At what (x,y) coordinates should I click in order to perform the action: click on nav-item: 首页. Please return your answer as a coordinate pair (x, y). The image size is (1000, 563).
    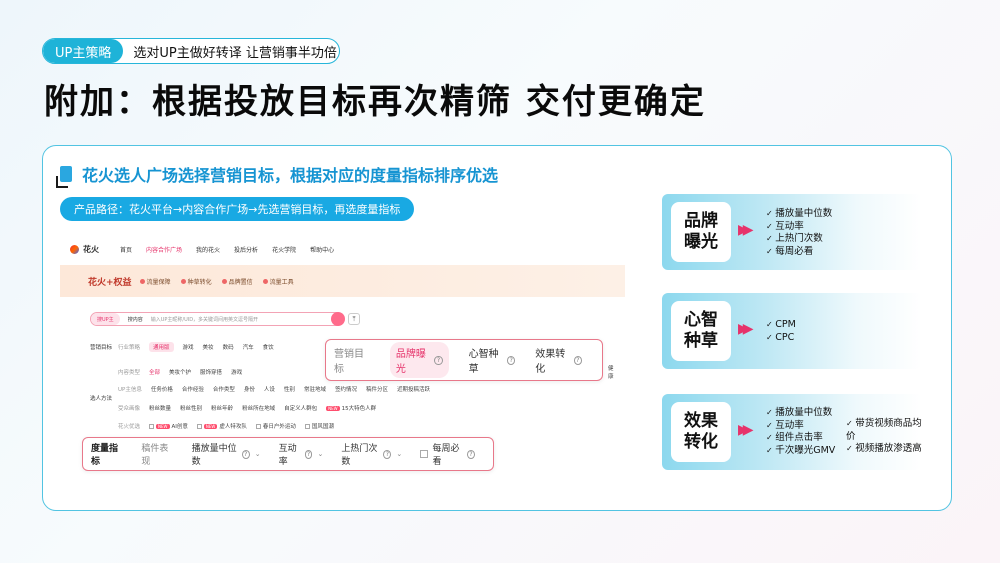
    Looking at the image, I should click on (126, 249).